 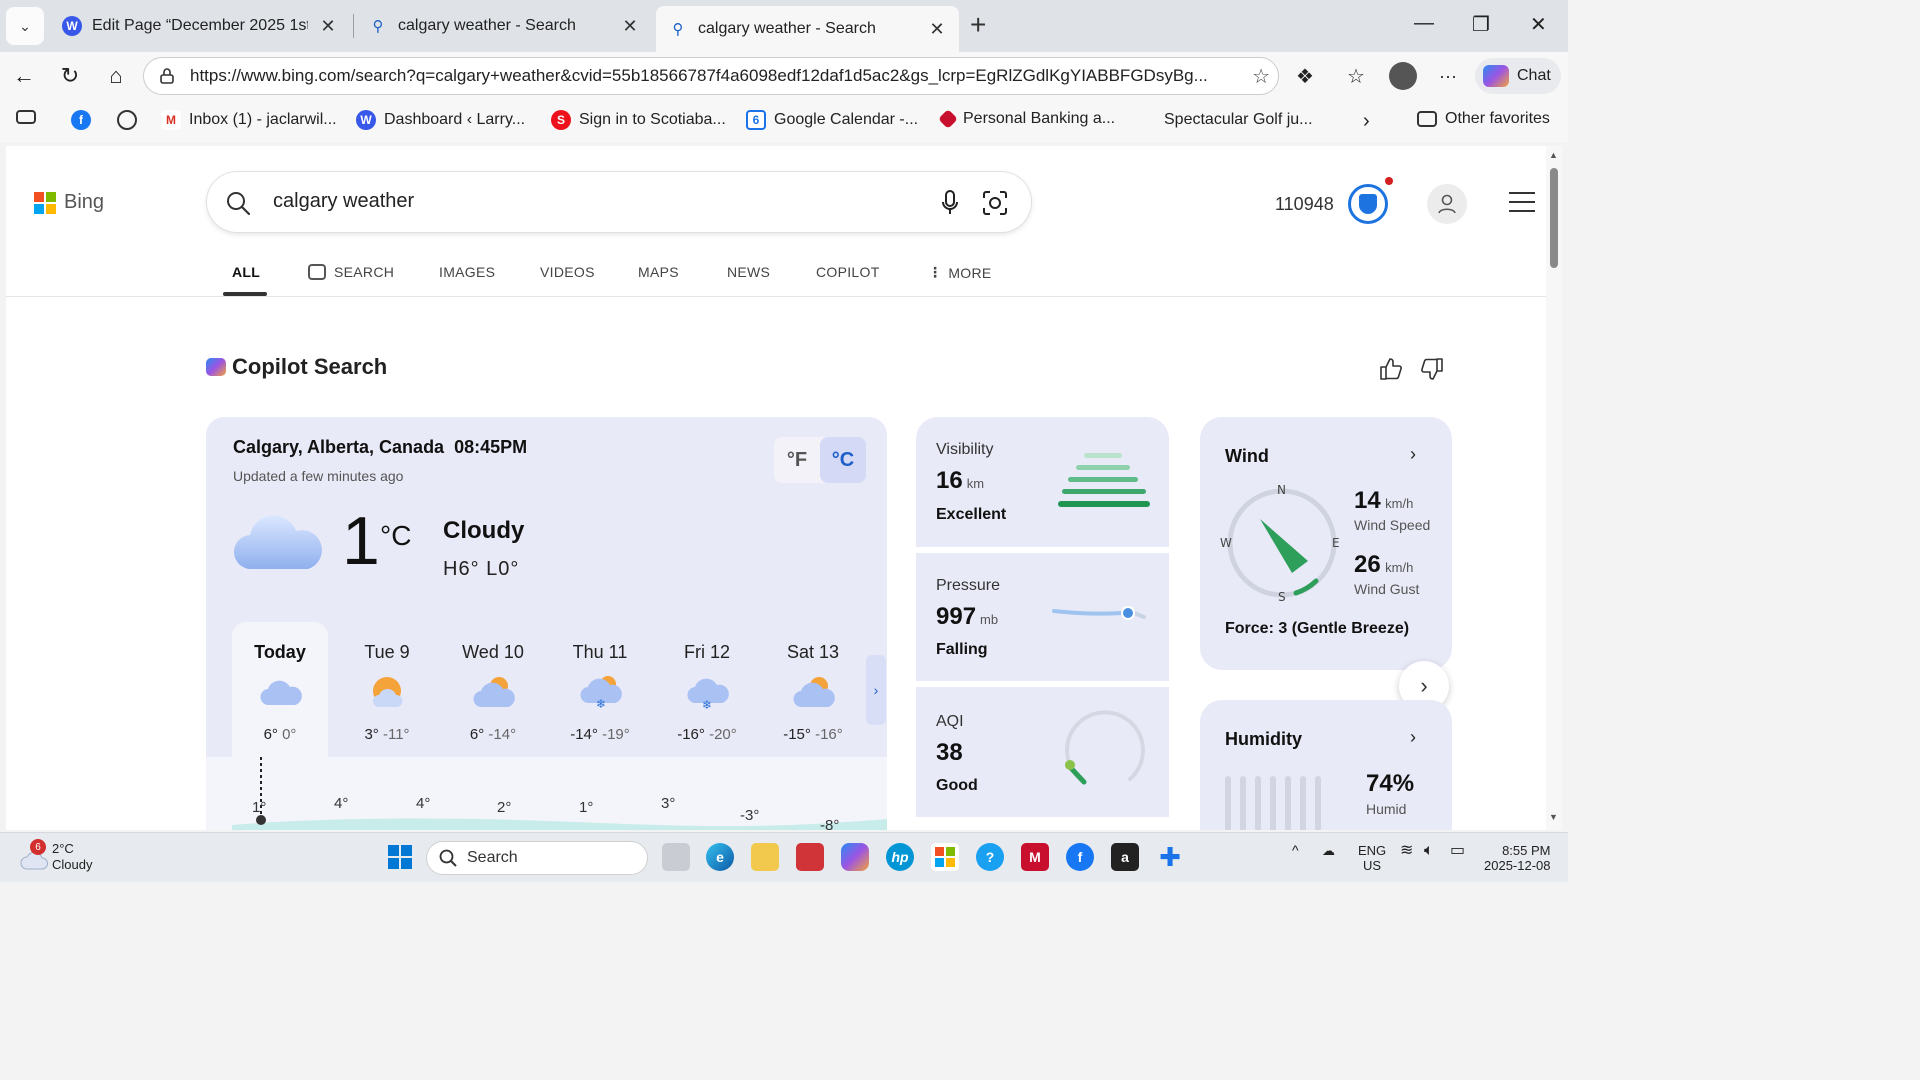 I want to click on thumbs-up-icon, so click(x=1391, y=369).